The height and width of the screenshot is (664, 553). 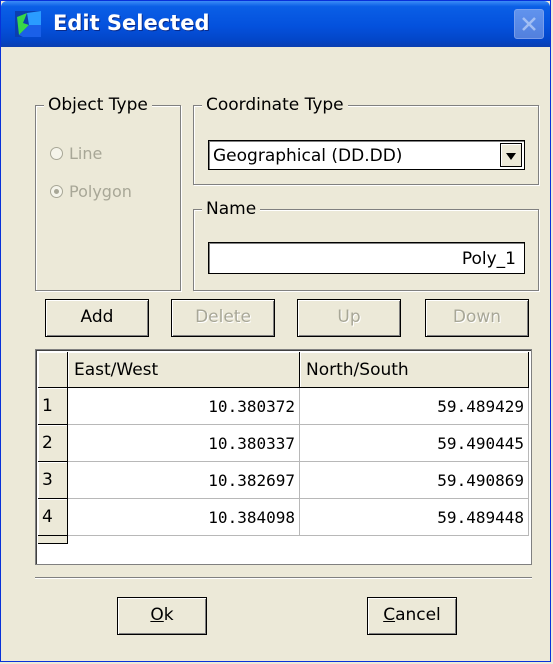 What do you see at coordinates (86, 153) in the screenshot?
I see `radio-line-label: Line` at bounding box center [86, 153].